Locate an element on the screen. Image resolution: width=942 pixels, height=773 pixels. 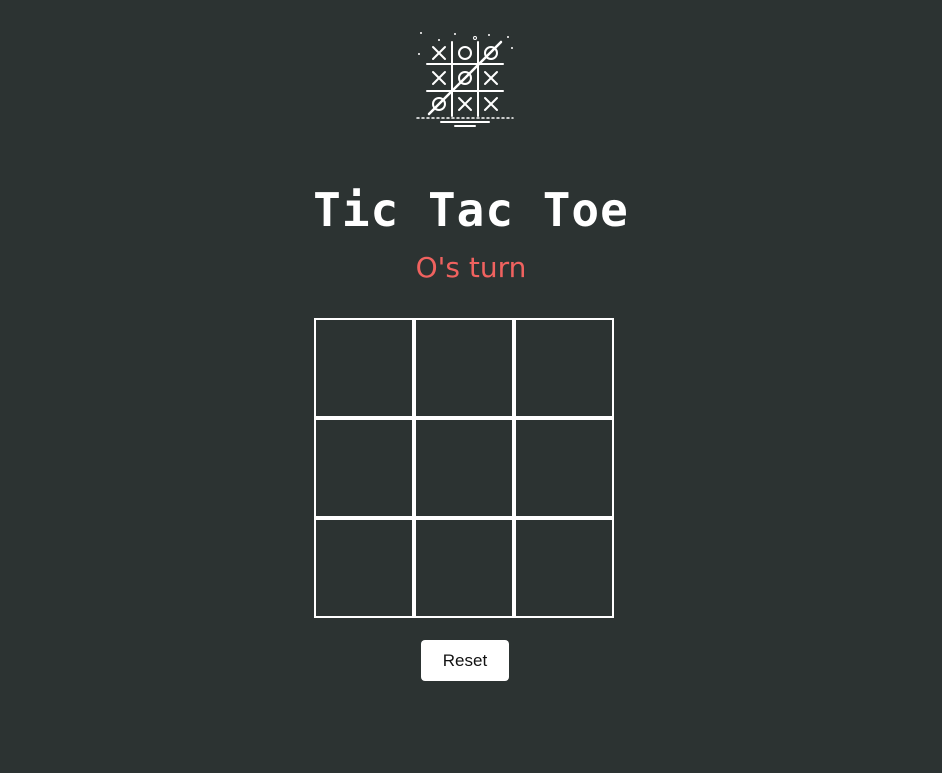
page-title: Tic Tac Toe is located at coordinates (471, 210).